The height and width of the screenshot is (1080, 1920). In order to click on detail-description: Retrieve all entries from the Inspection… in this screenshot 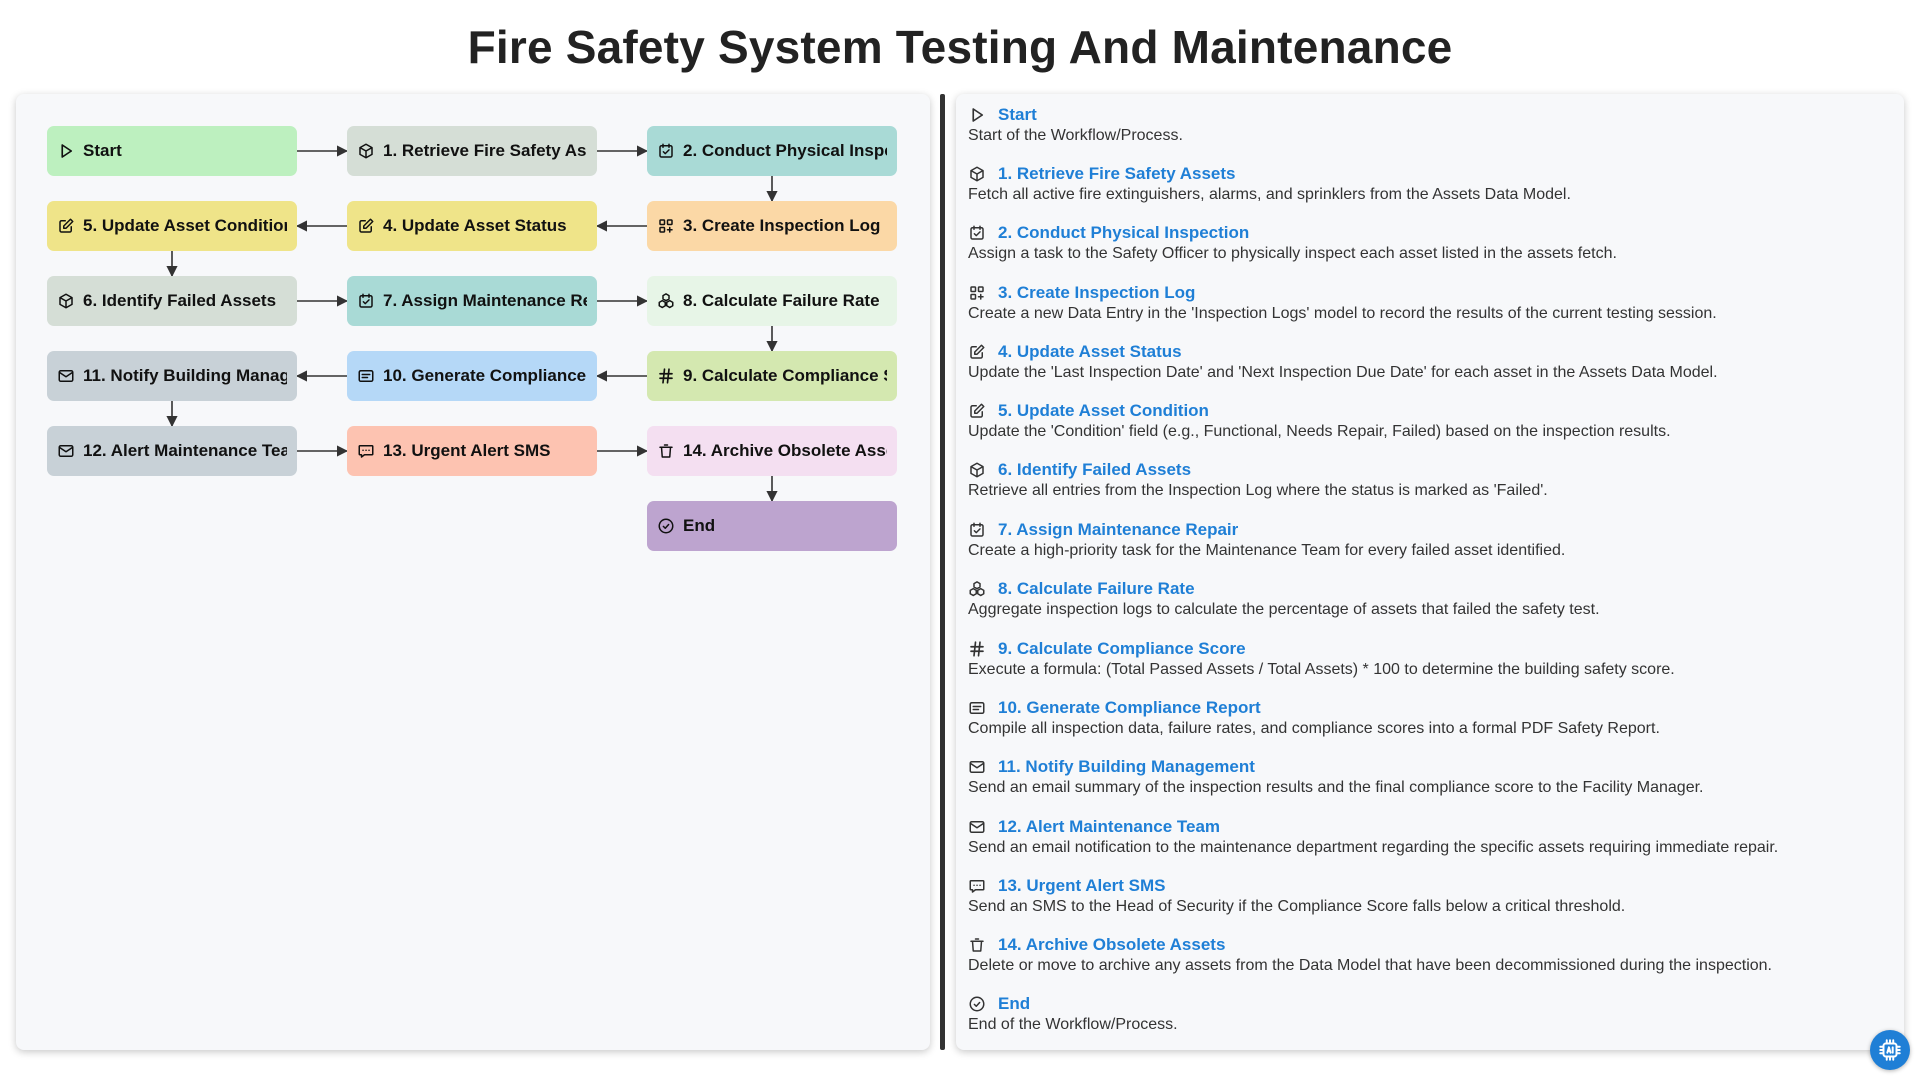, I will do `click(1258, 490)`.